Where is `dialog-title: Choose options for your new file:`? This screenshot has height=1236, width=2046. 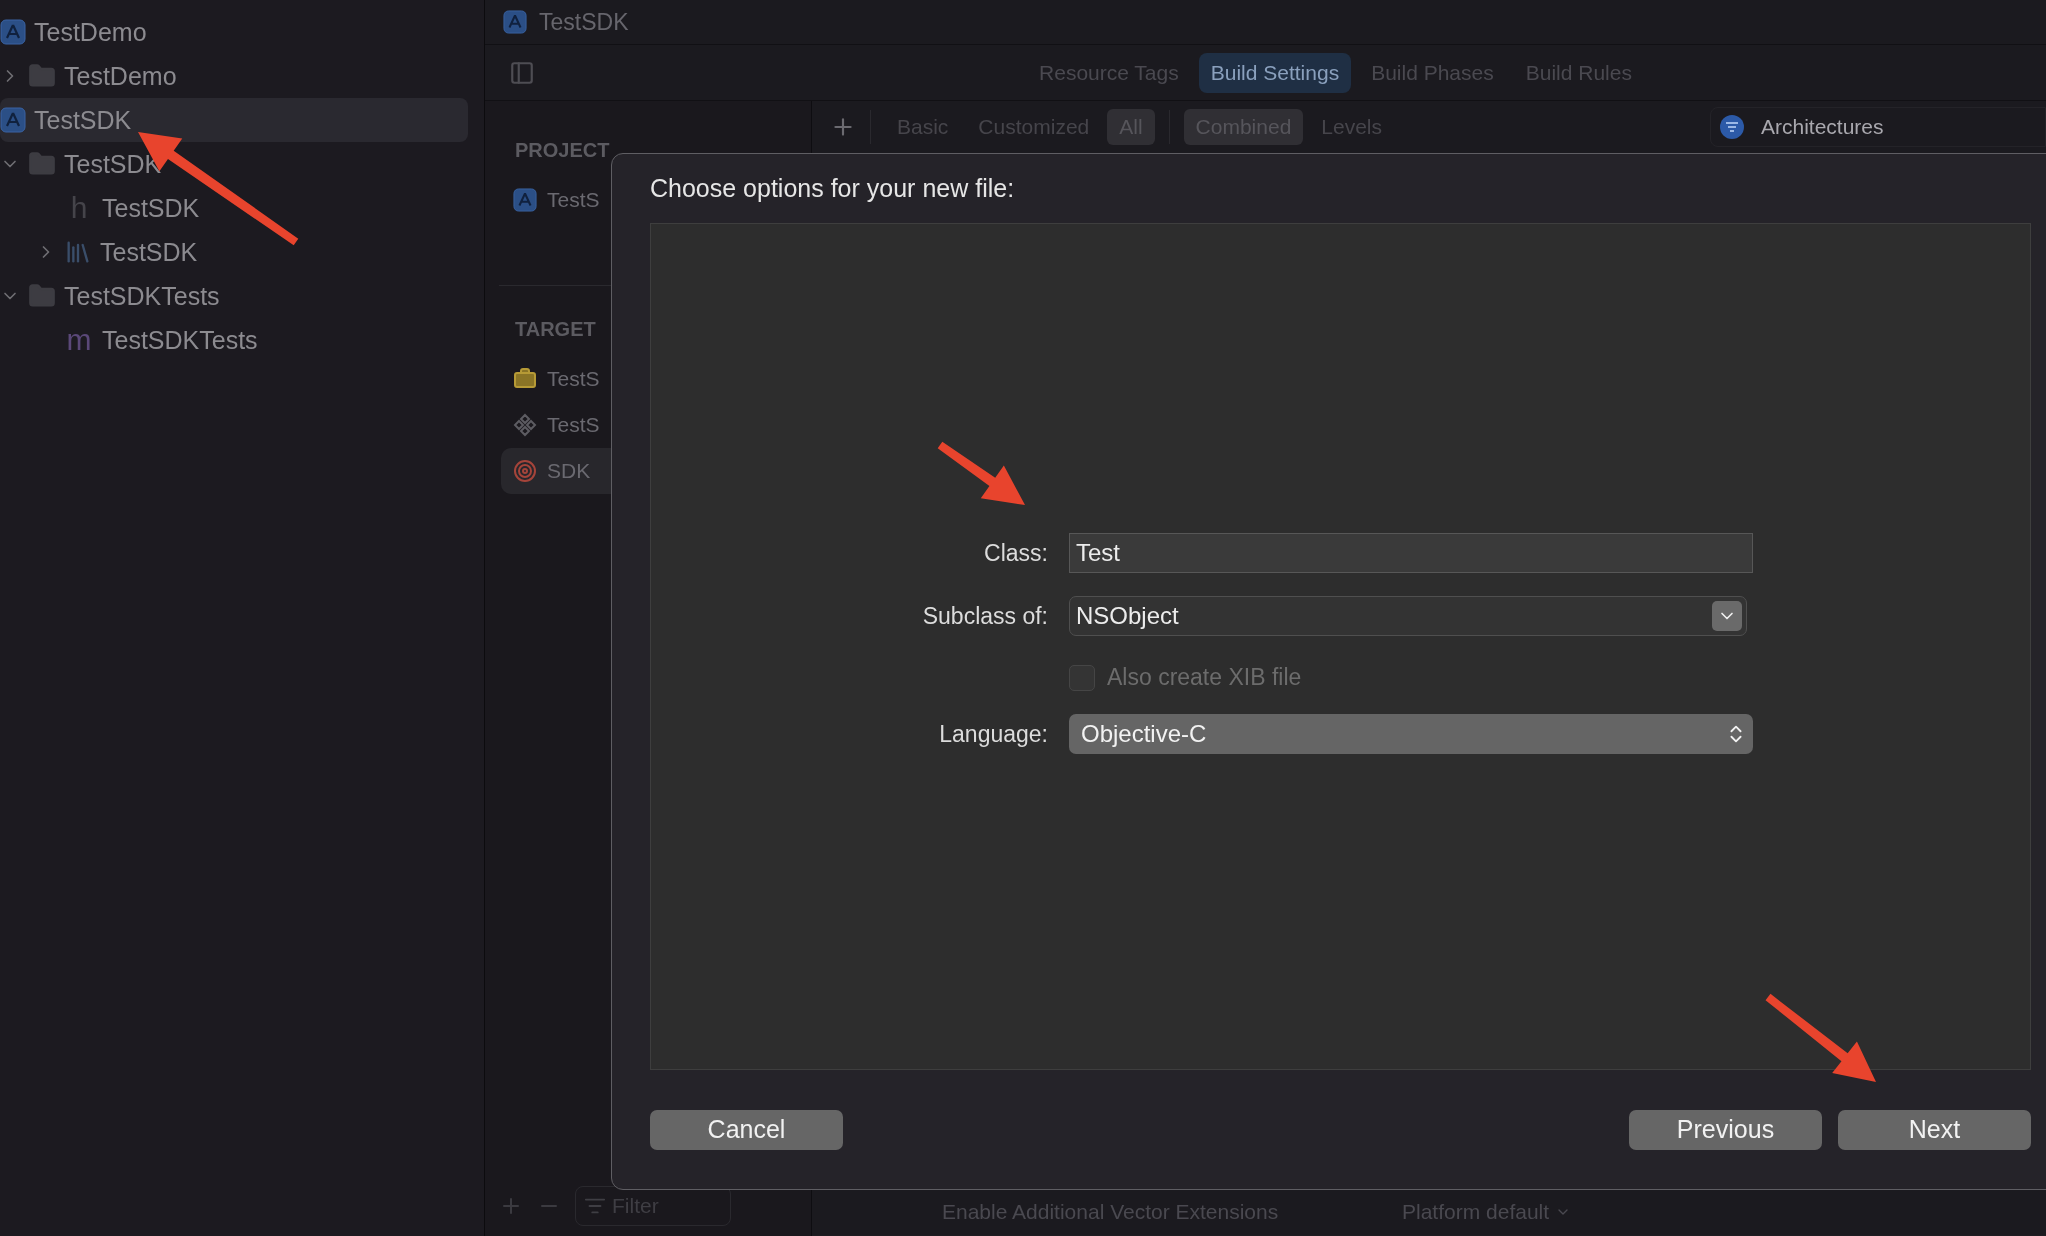 dialog-title: Choose options for your new file: is located at coordinates (832, 188).